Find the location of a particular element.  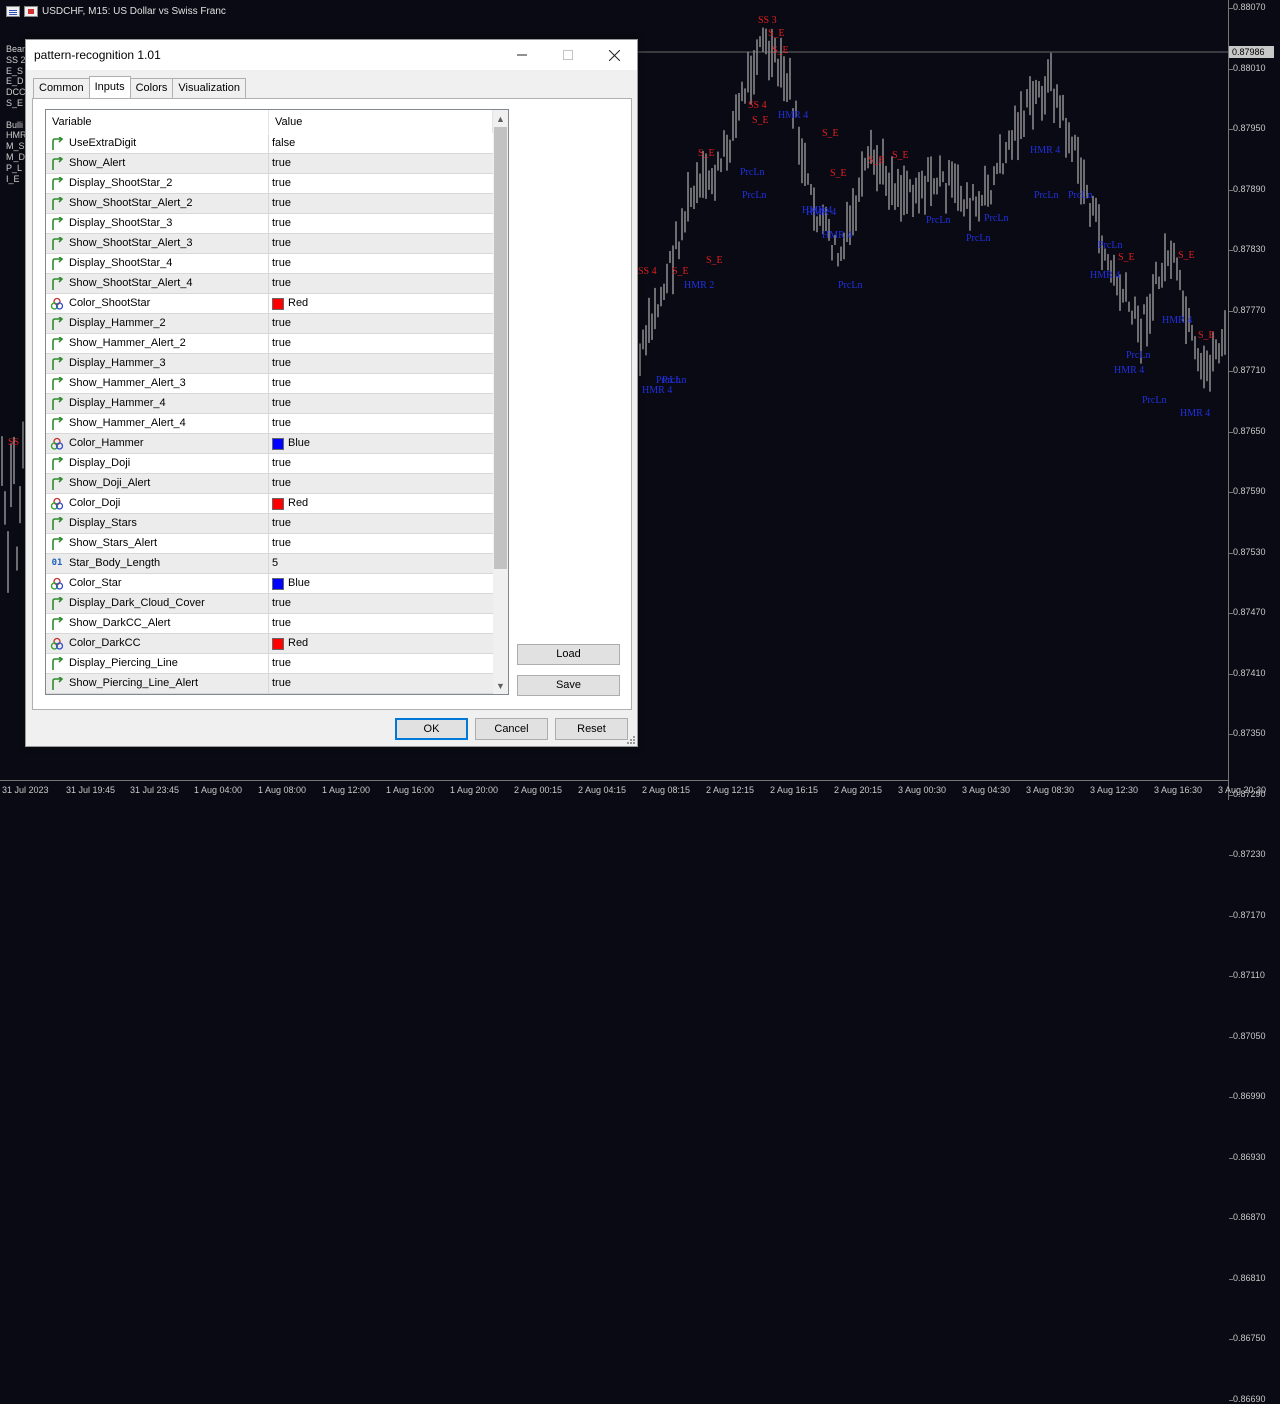

input-row: Display_Hammer_3 true is located at coordinates (269, 364).